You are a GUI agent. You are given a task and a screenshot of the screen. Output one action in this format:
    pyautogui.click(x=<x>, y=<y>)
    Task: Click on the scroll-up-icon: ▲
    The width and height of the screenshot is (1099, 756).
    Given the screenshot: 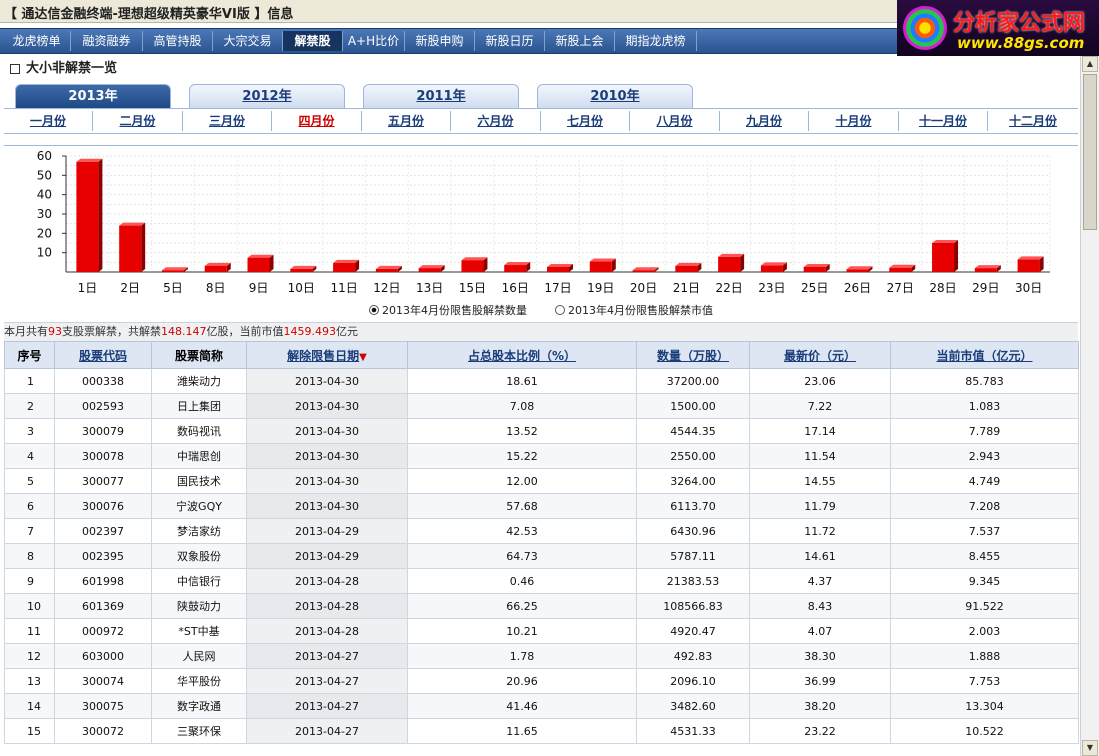 What is the action you would take?
    pyautogui.click(x=1090, y=64)
    